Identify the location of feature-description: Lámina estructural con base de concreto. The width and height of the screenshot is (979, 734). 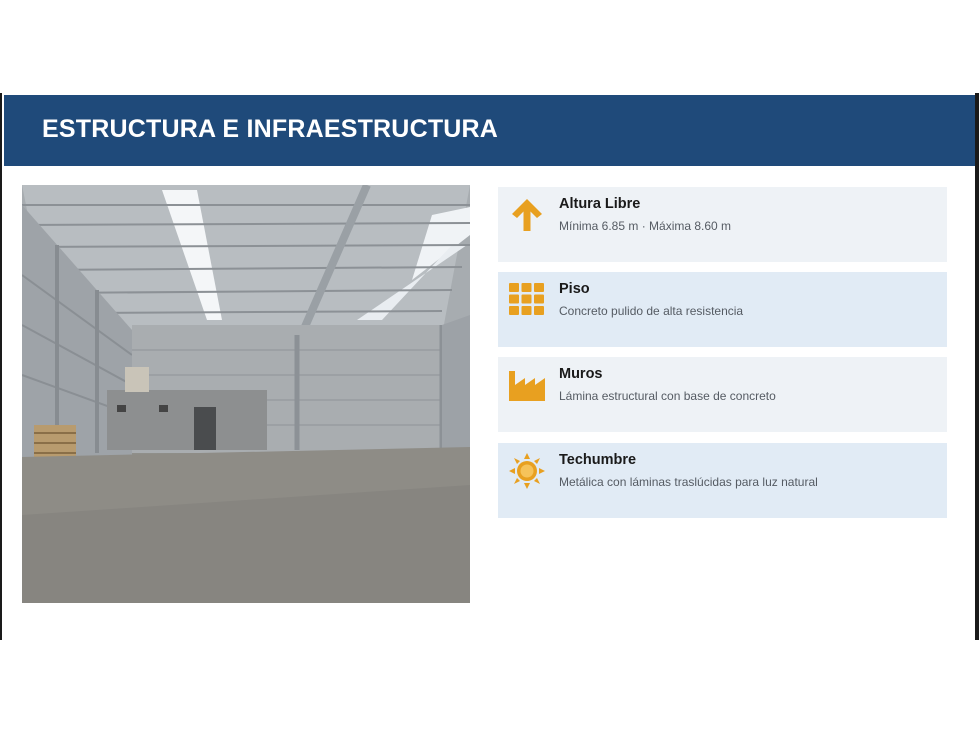
(667, 396).